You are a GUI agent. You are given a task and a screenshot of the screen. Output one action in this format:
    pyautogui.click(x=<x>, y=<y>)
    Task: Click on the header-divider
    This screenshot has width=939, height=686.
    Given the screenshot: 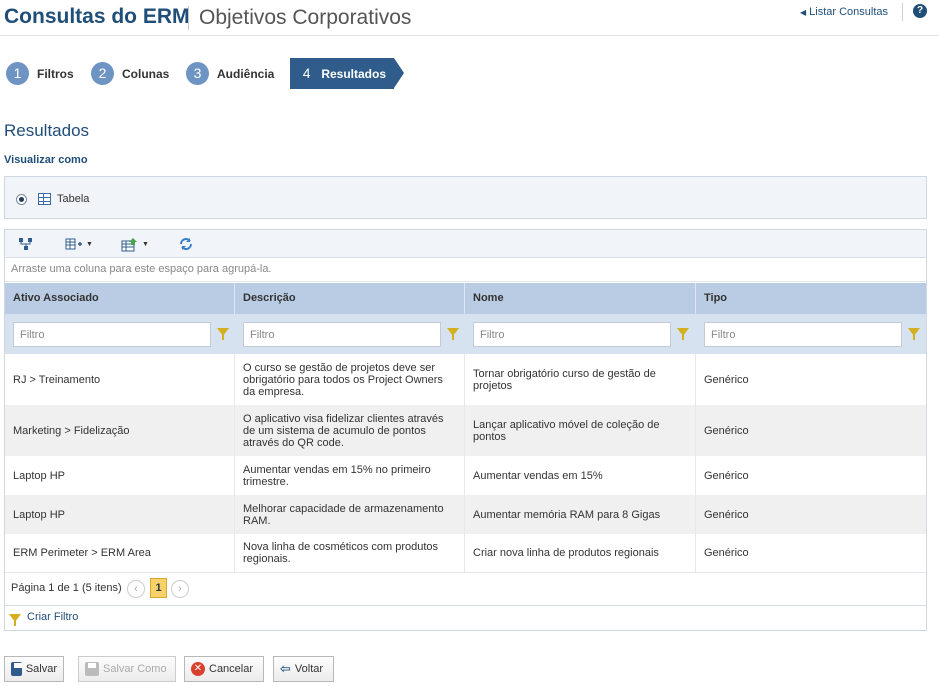 What is the action you would take?
    pyautogui.click(x=902, y=12)
    